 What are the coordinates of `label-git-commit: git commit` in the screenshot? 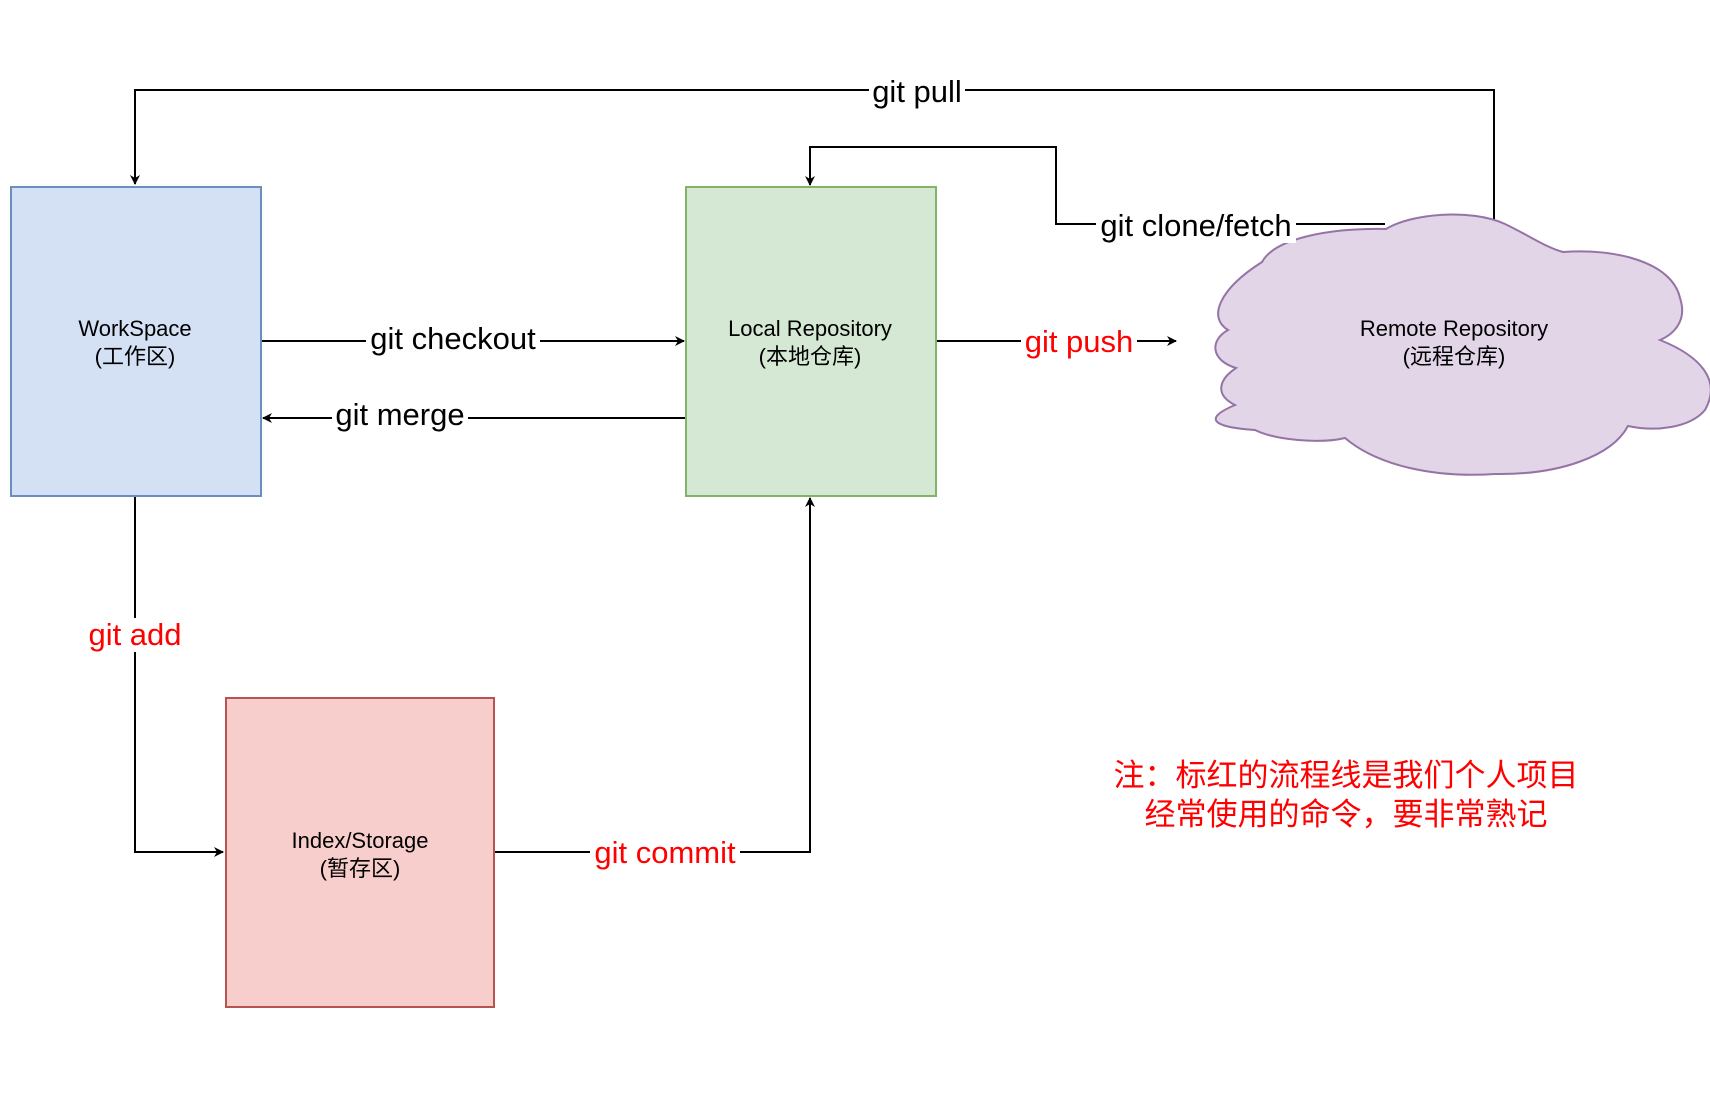 It's located at (665, 852).